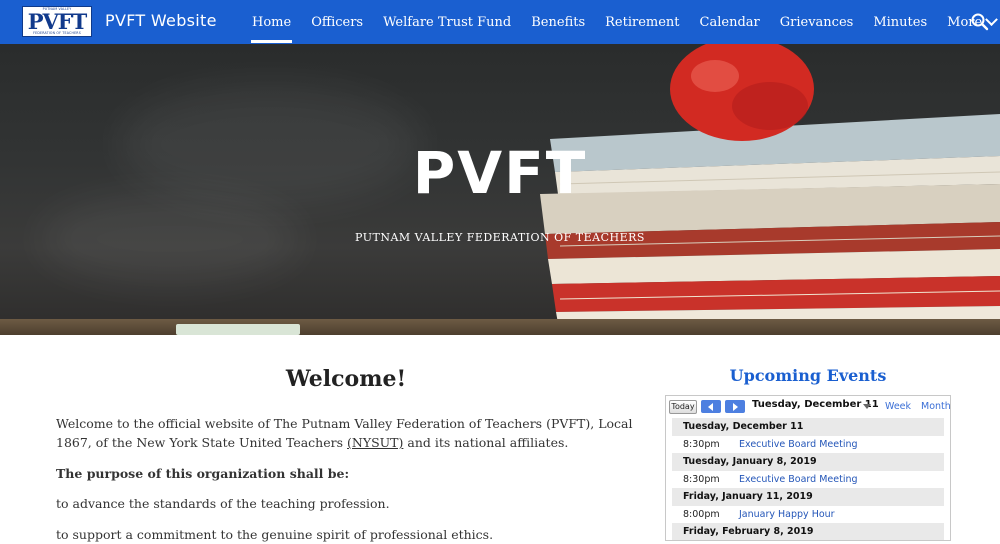 Image resolution: width=1000 pixels, height=544 pixels. I want to click on month-view-link: Month, so click(935, 406).